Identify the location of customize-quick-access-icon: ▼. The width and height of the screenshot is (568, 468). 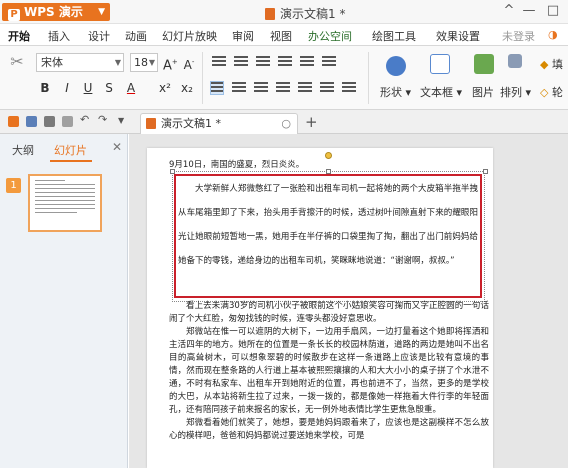
(123, 121).